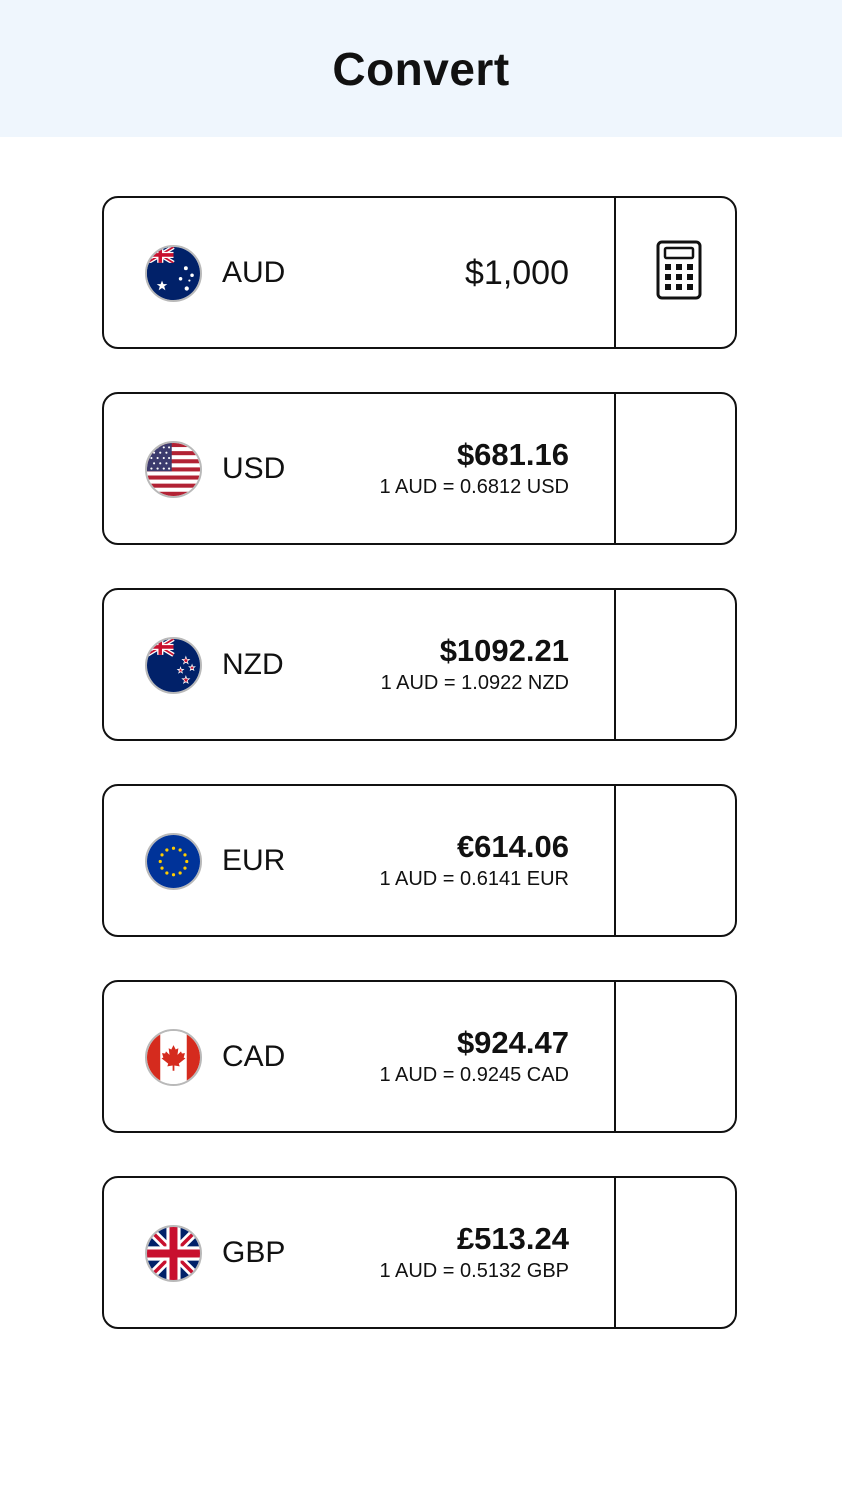  What do you see at coordinates (474, 487) in the screenshot?
I see `exchange-rate: 1 AUD = 0.6812 USD` at bounding box center [474, 487].